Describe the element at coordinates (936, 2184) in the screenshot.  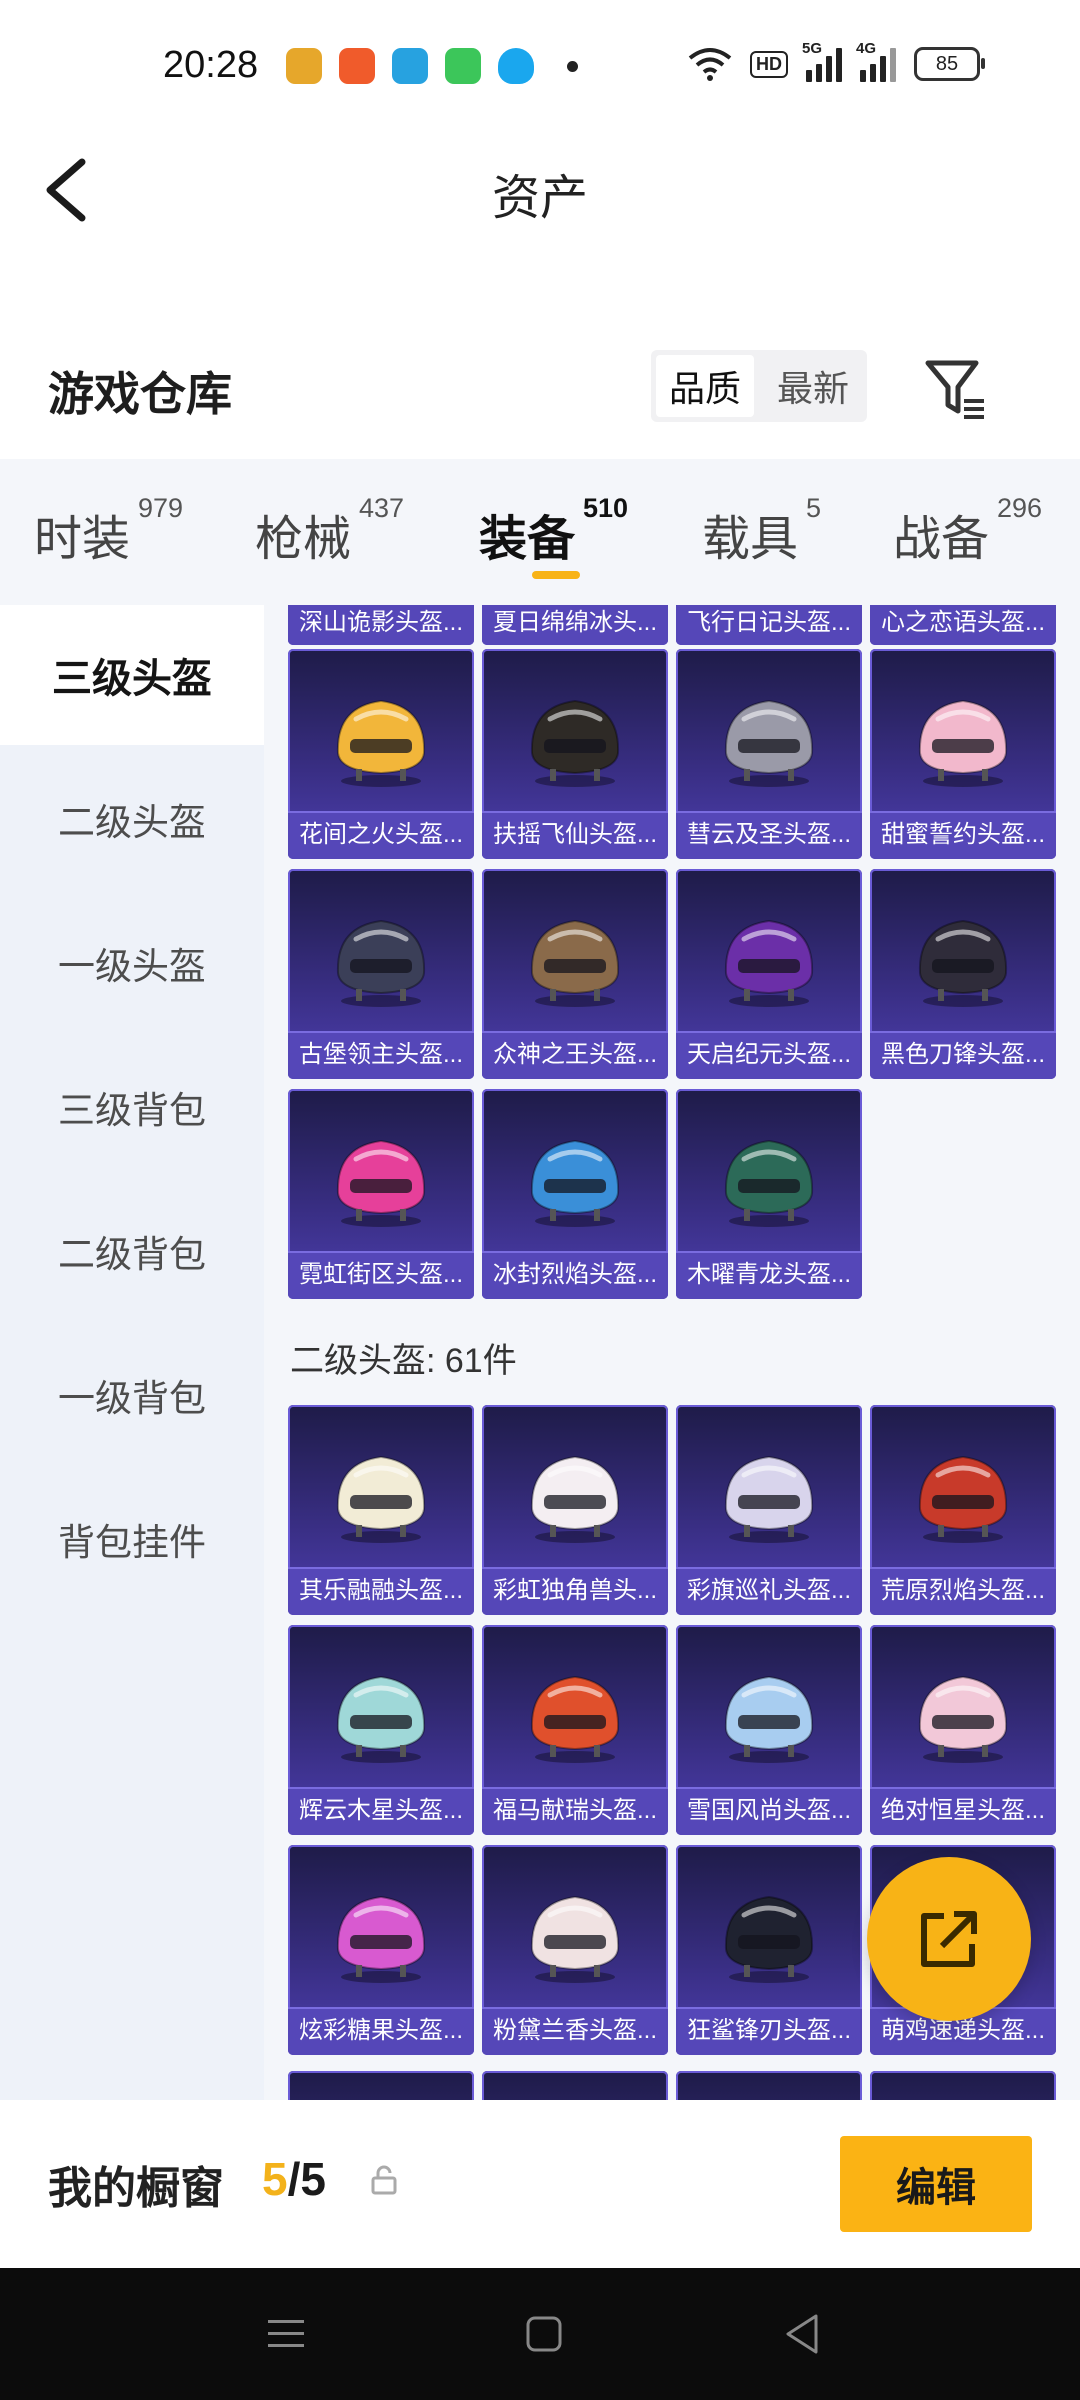
I see `edit-button: 编辑` at that location.